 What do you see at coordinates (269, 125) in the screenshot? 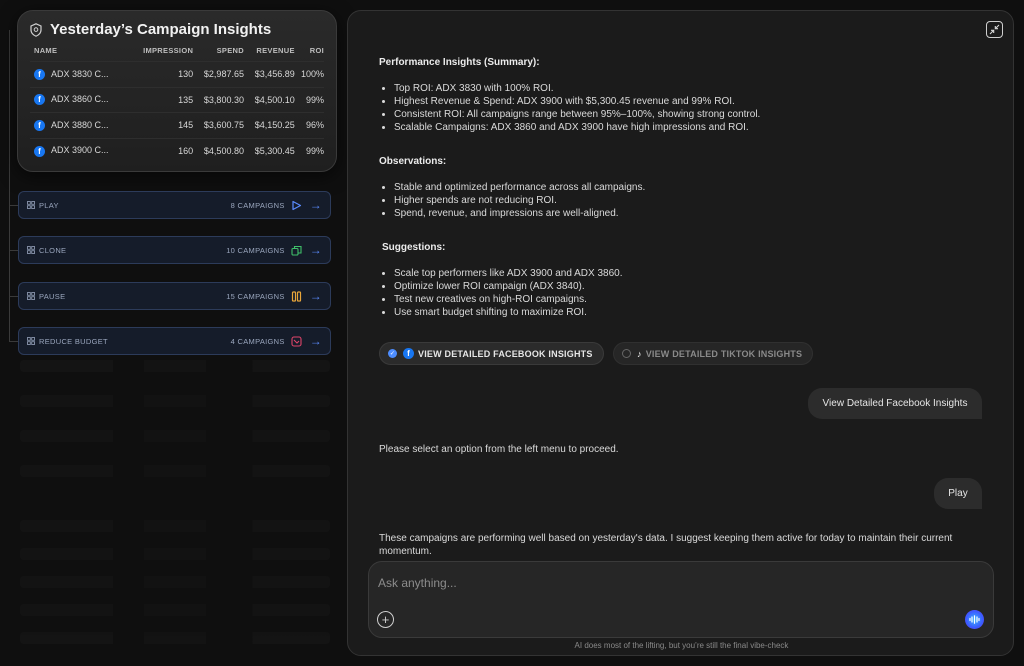
I see `revenue-cell: $4,150.25` at bounding box center [269, 125].